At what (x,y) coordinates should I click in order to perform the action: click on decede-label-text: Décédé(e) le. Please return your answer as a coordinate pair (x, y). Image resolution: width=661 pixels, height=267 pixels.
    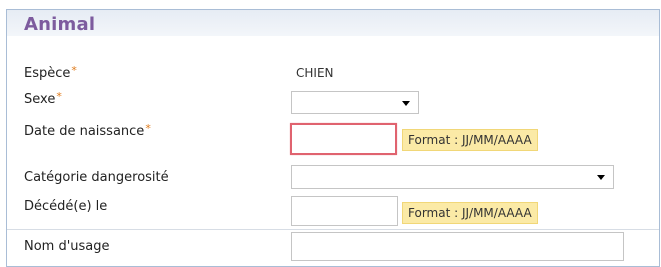
    Looking at the image, I should click on (66, 206).